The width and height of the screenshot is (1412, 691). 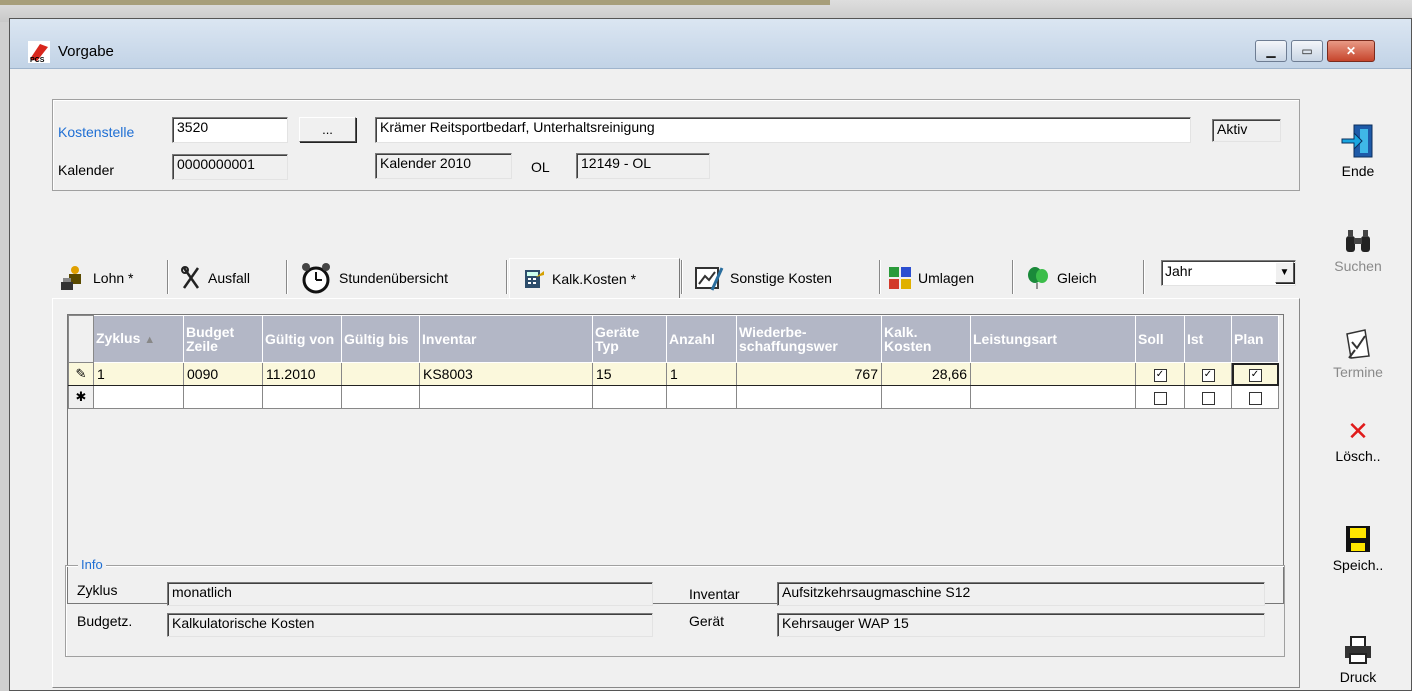 What do you see at coordinates (926, 339) in the screenshot?
I see `column-header: Kalk. Kosten` at bounding box center [926, 339].